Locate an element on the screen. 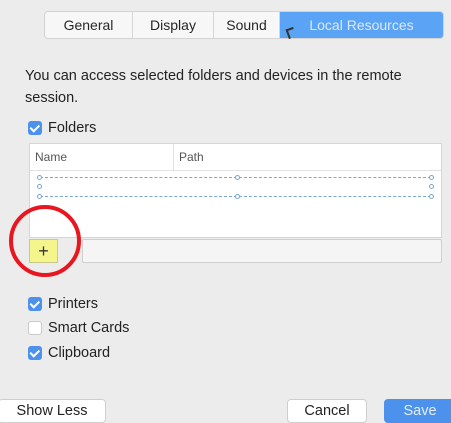  folders-checkbox is located at coordinates (35, 128).